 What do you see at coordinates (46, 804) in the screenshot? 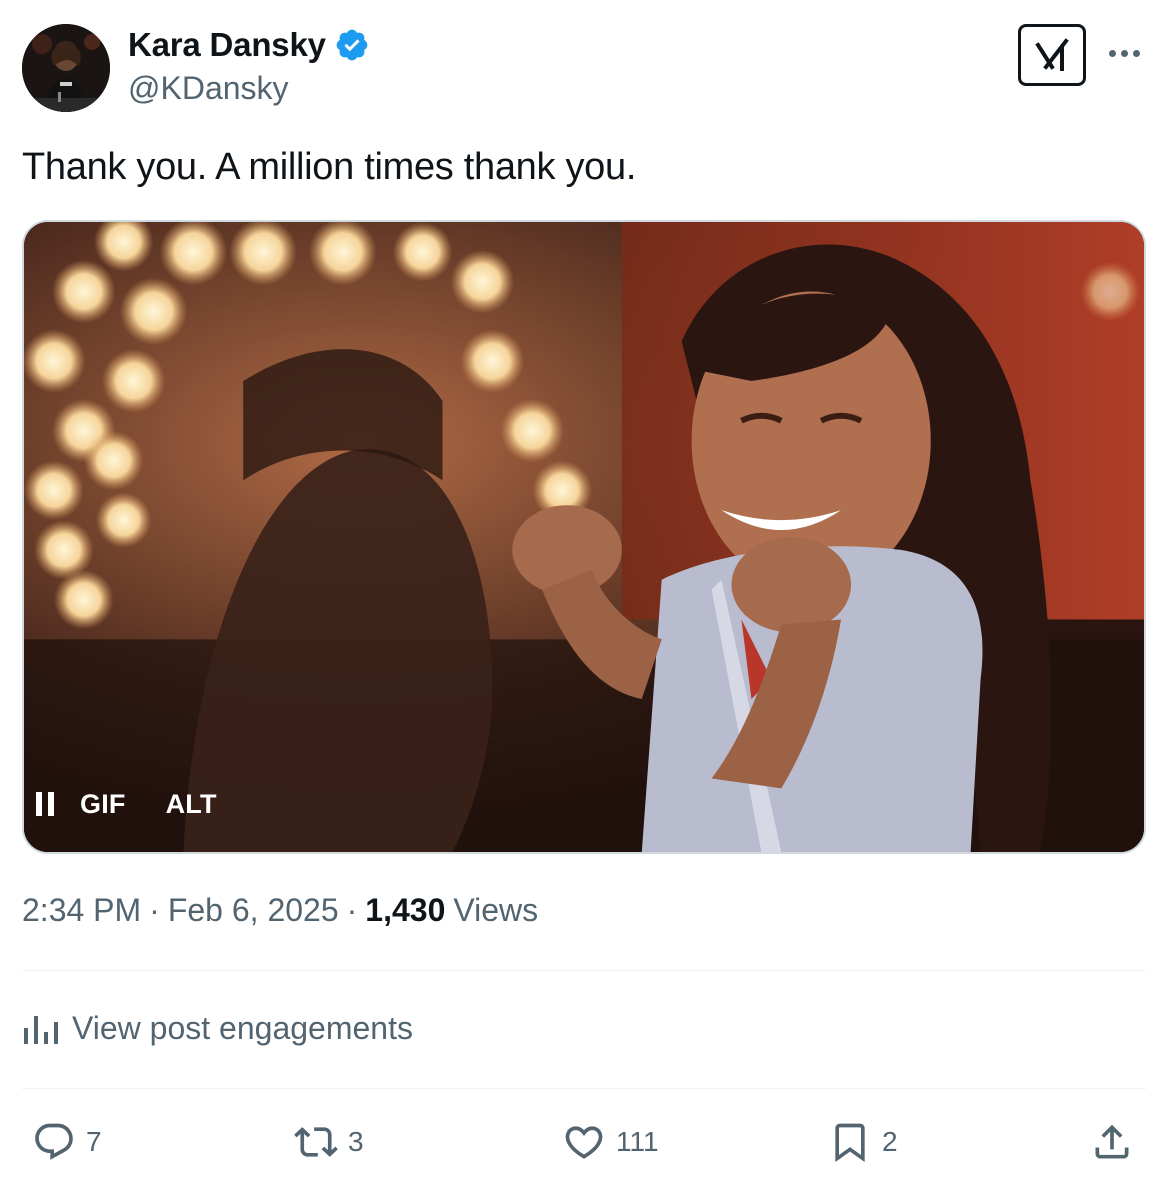
I see `pause-icon` at bounding box center [46, 804].